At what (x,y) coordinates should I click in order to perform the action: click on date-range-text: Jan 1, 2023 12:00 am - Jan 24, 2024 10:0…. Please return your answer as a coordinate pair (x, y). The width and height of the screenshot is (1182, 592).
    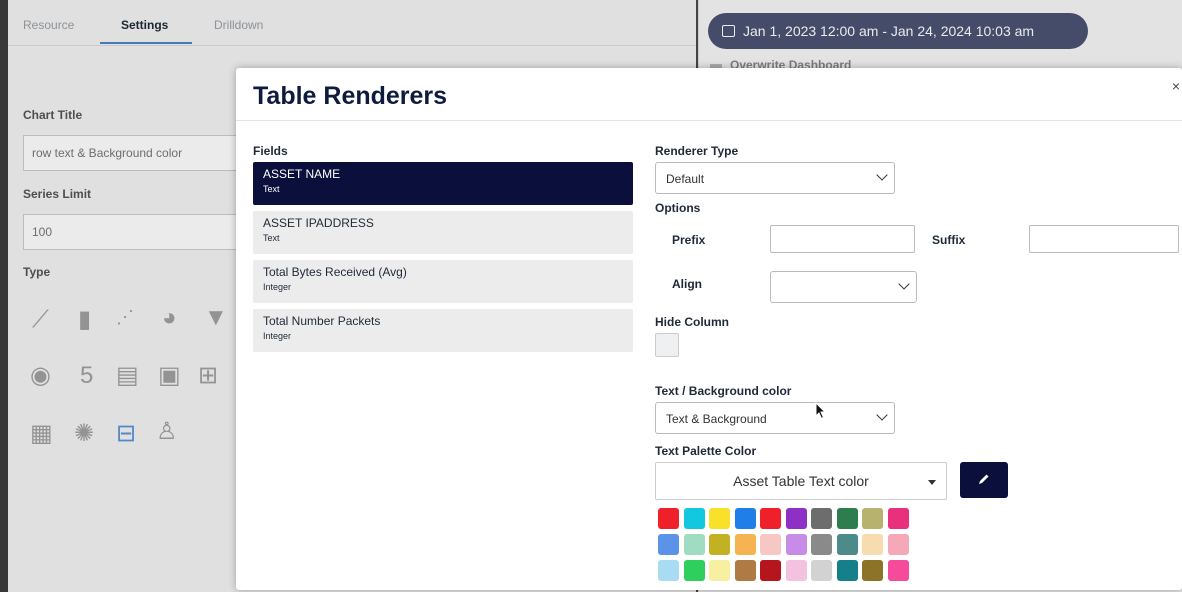
    Looking at the image, I should click on (889, 31).